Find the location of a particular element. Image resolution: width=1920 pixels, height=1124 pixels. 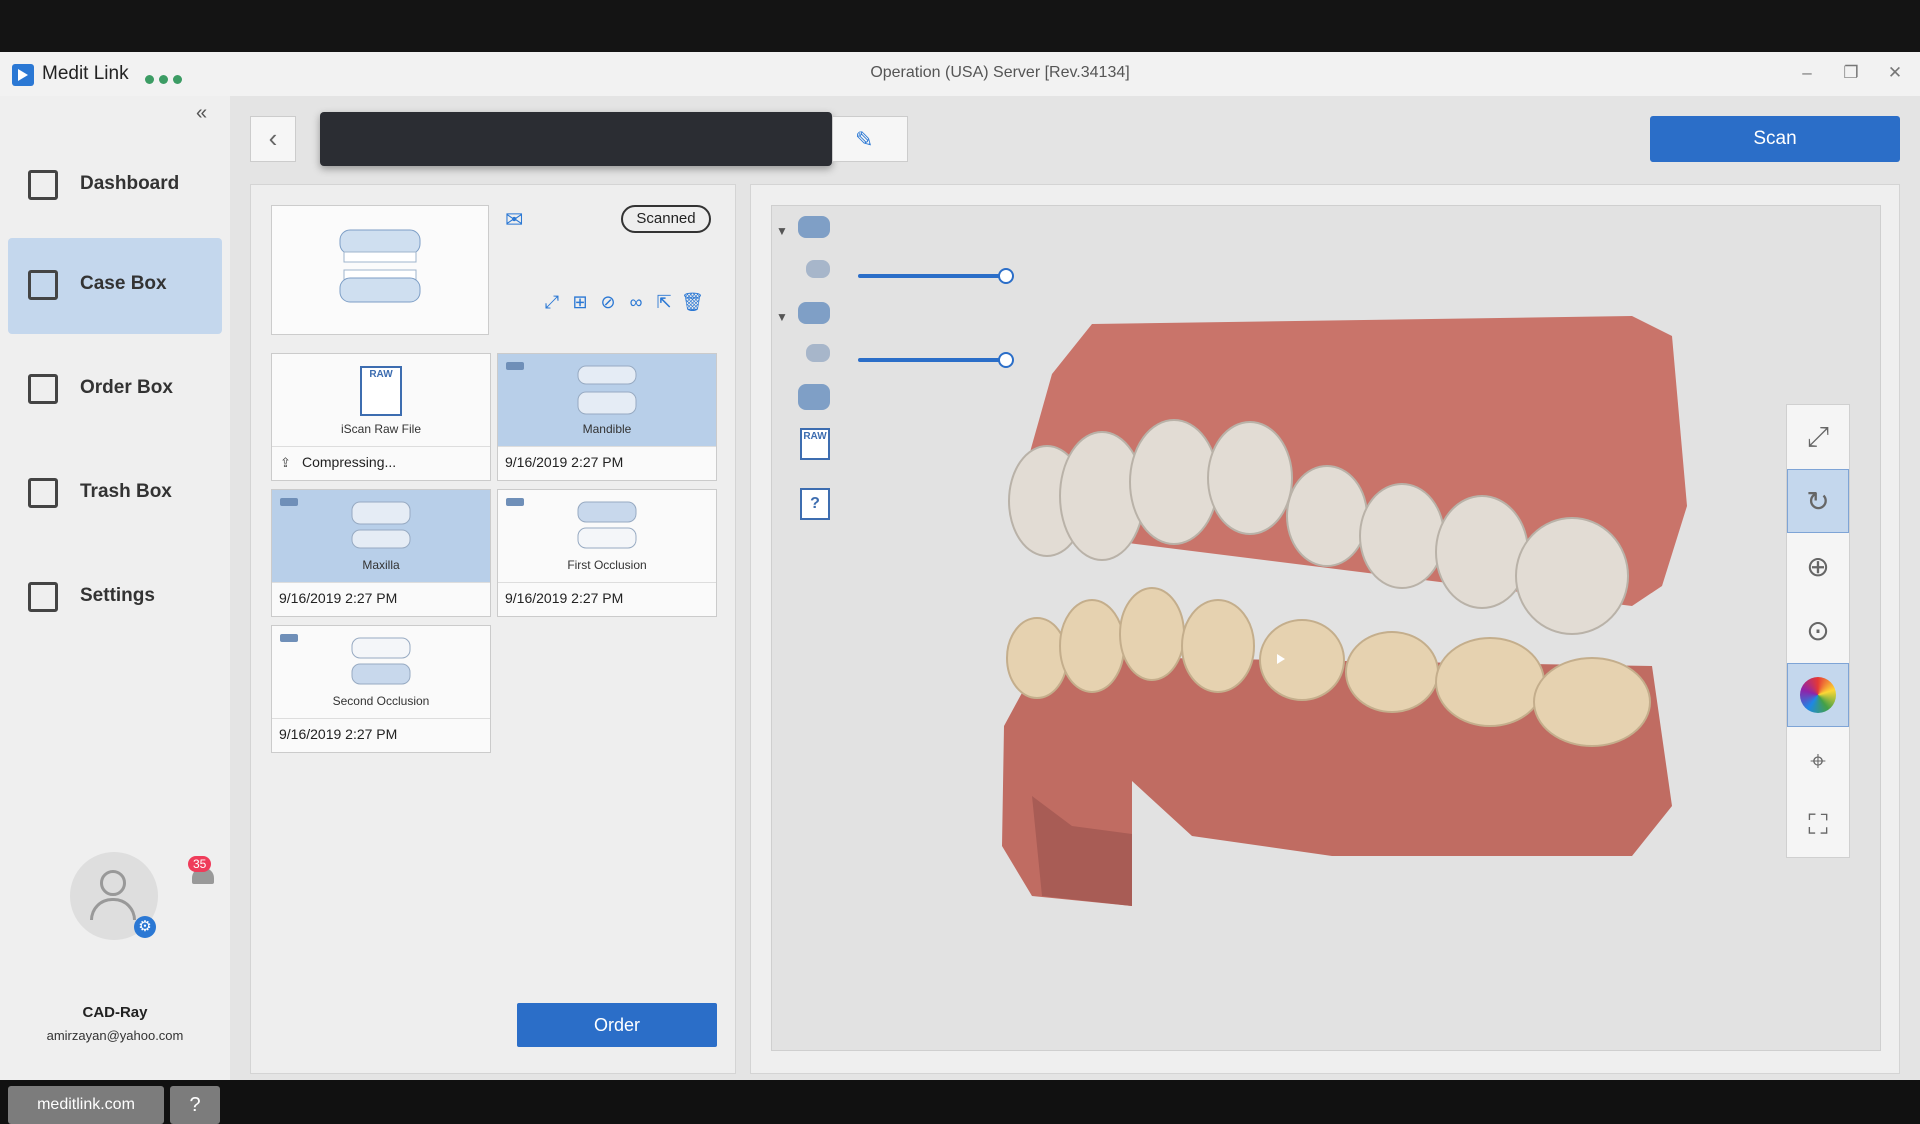

fit-screen-icon: ⤢ is located at coordinates (1818, 437).